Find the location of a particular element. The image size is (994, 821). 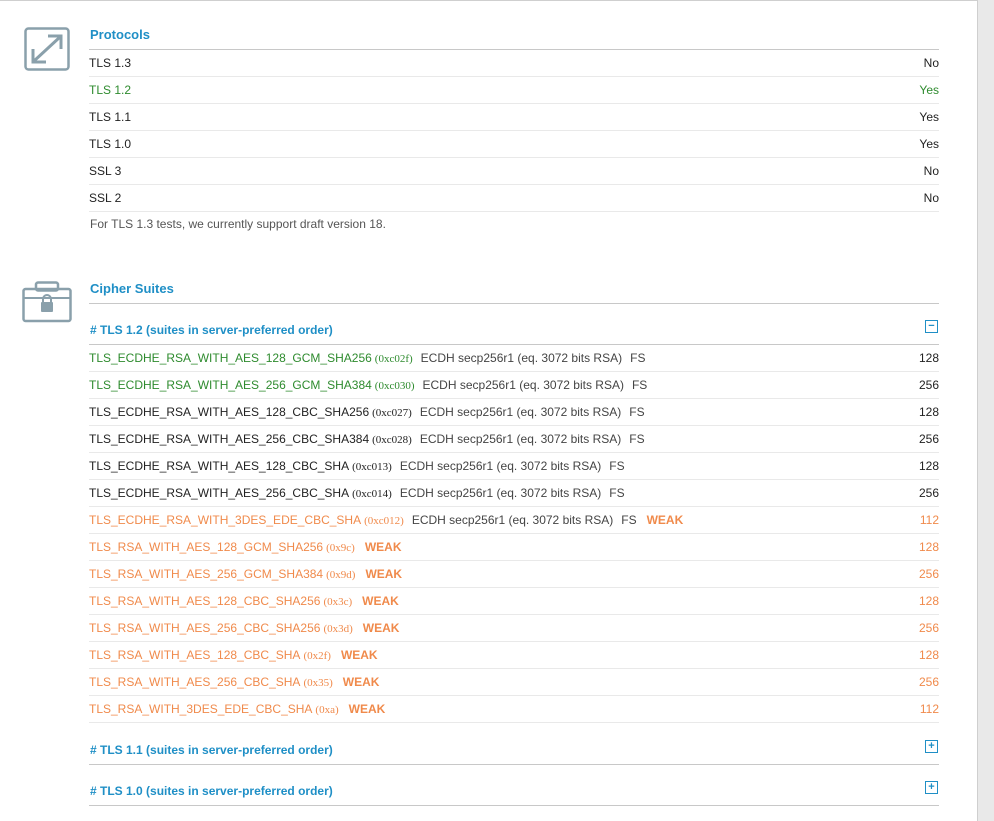

suite-name: TLS_RSA_WITH_3DES_EDE_CBC_SHA is located at coordinates (201, 708).